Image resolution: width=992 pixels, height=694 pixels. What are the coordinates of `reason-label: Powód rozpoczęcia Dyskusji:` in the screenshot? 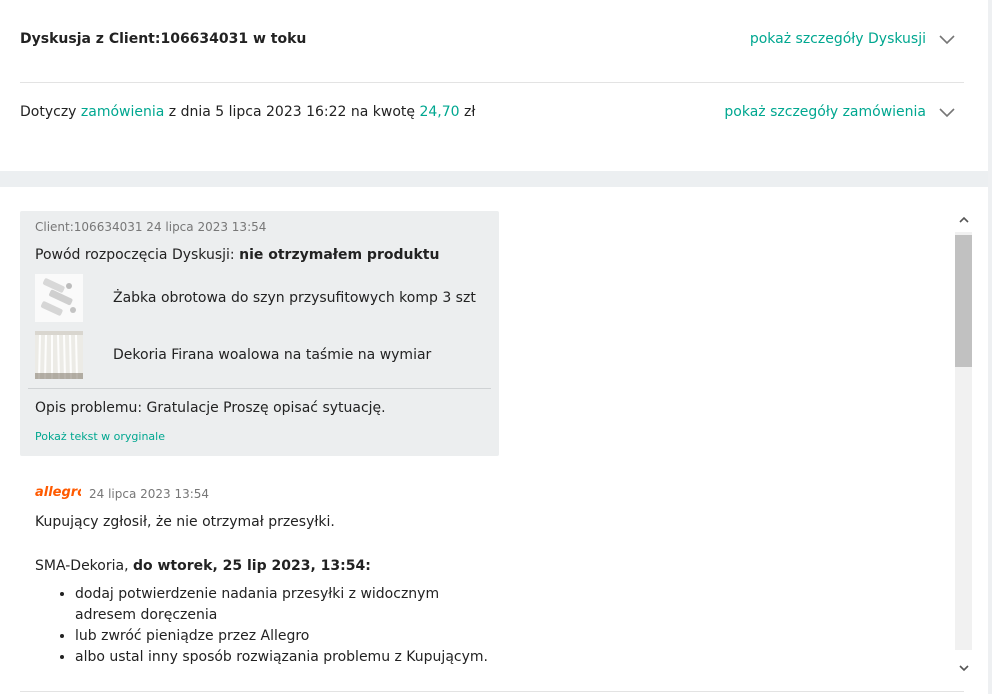 It's located at (135, 255).